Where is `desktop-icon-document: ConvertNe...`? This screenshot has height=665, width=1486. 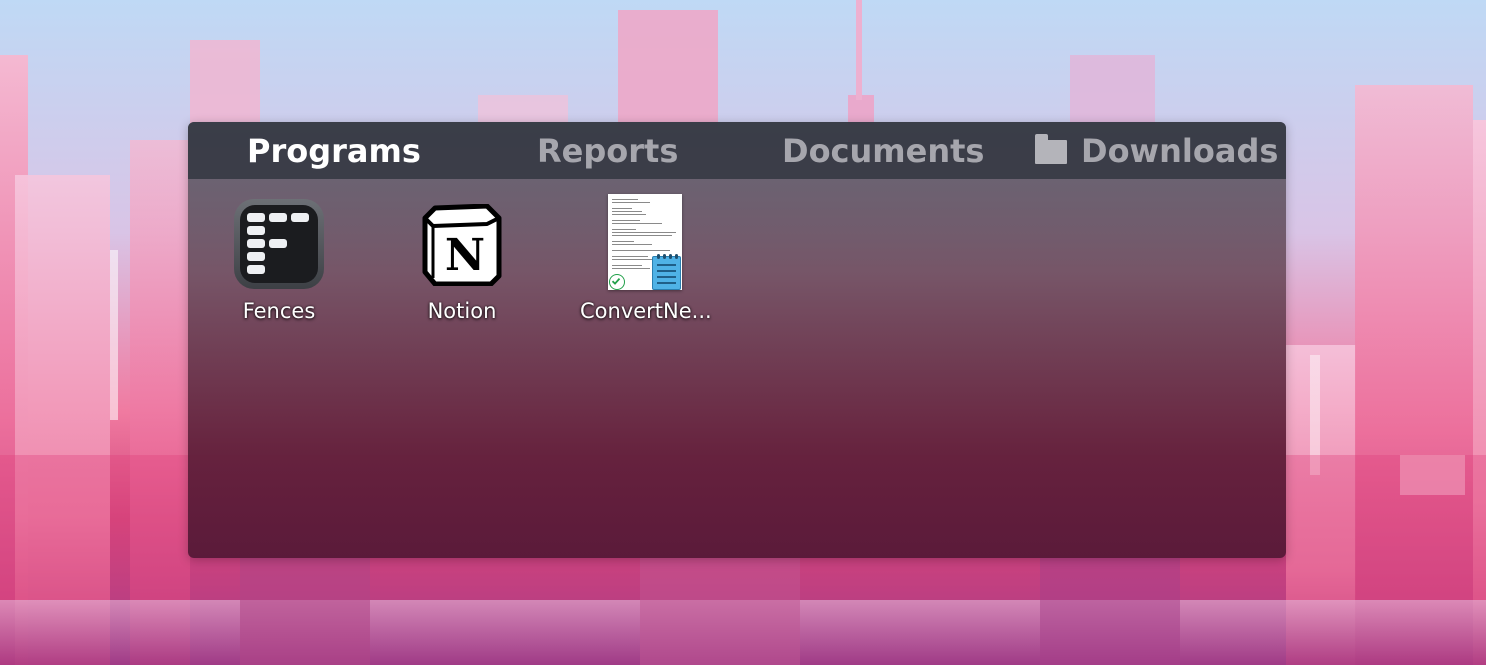
desktop-icon-document: ConvertNe... is located at coordinates (646, 264).